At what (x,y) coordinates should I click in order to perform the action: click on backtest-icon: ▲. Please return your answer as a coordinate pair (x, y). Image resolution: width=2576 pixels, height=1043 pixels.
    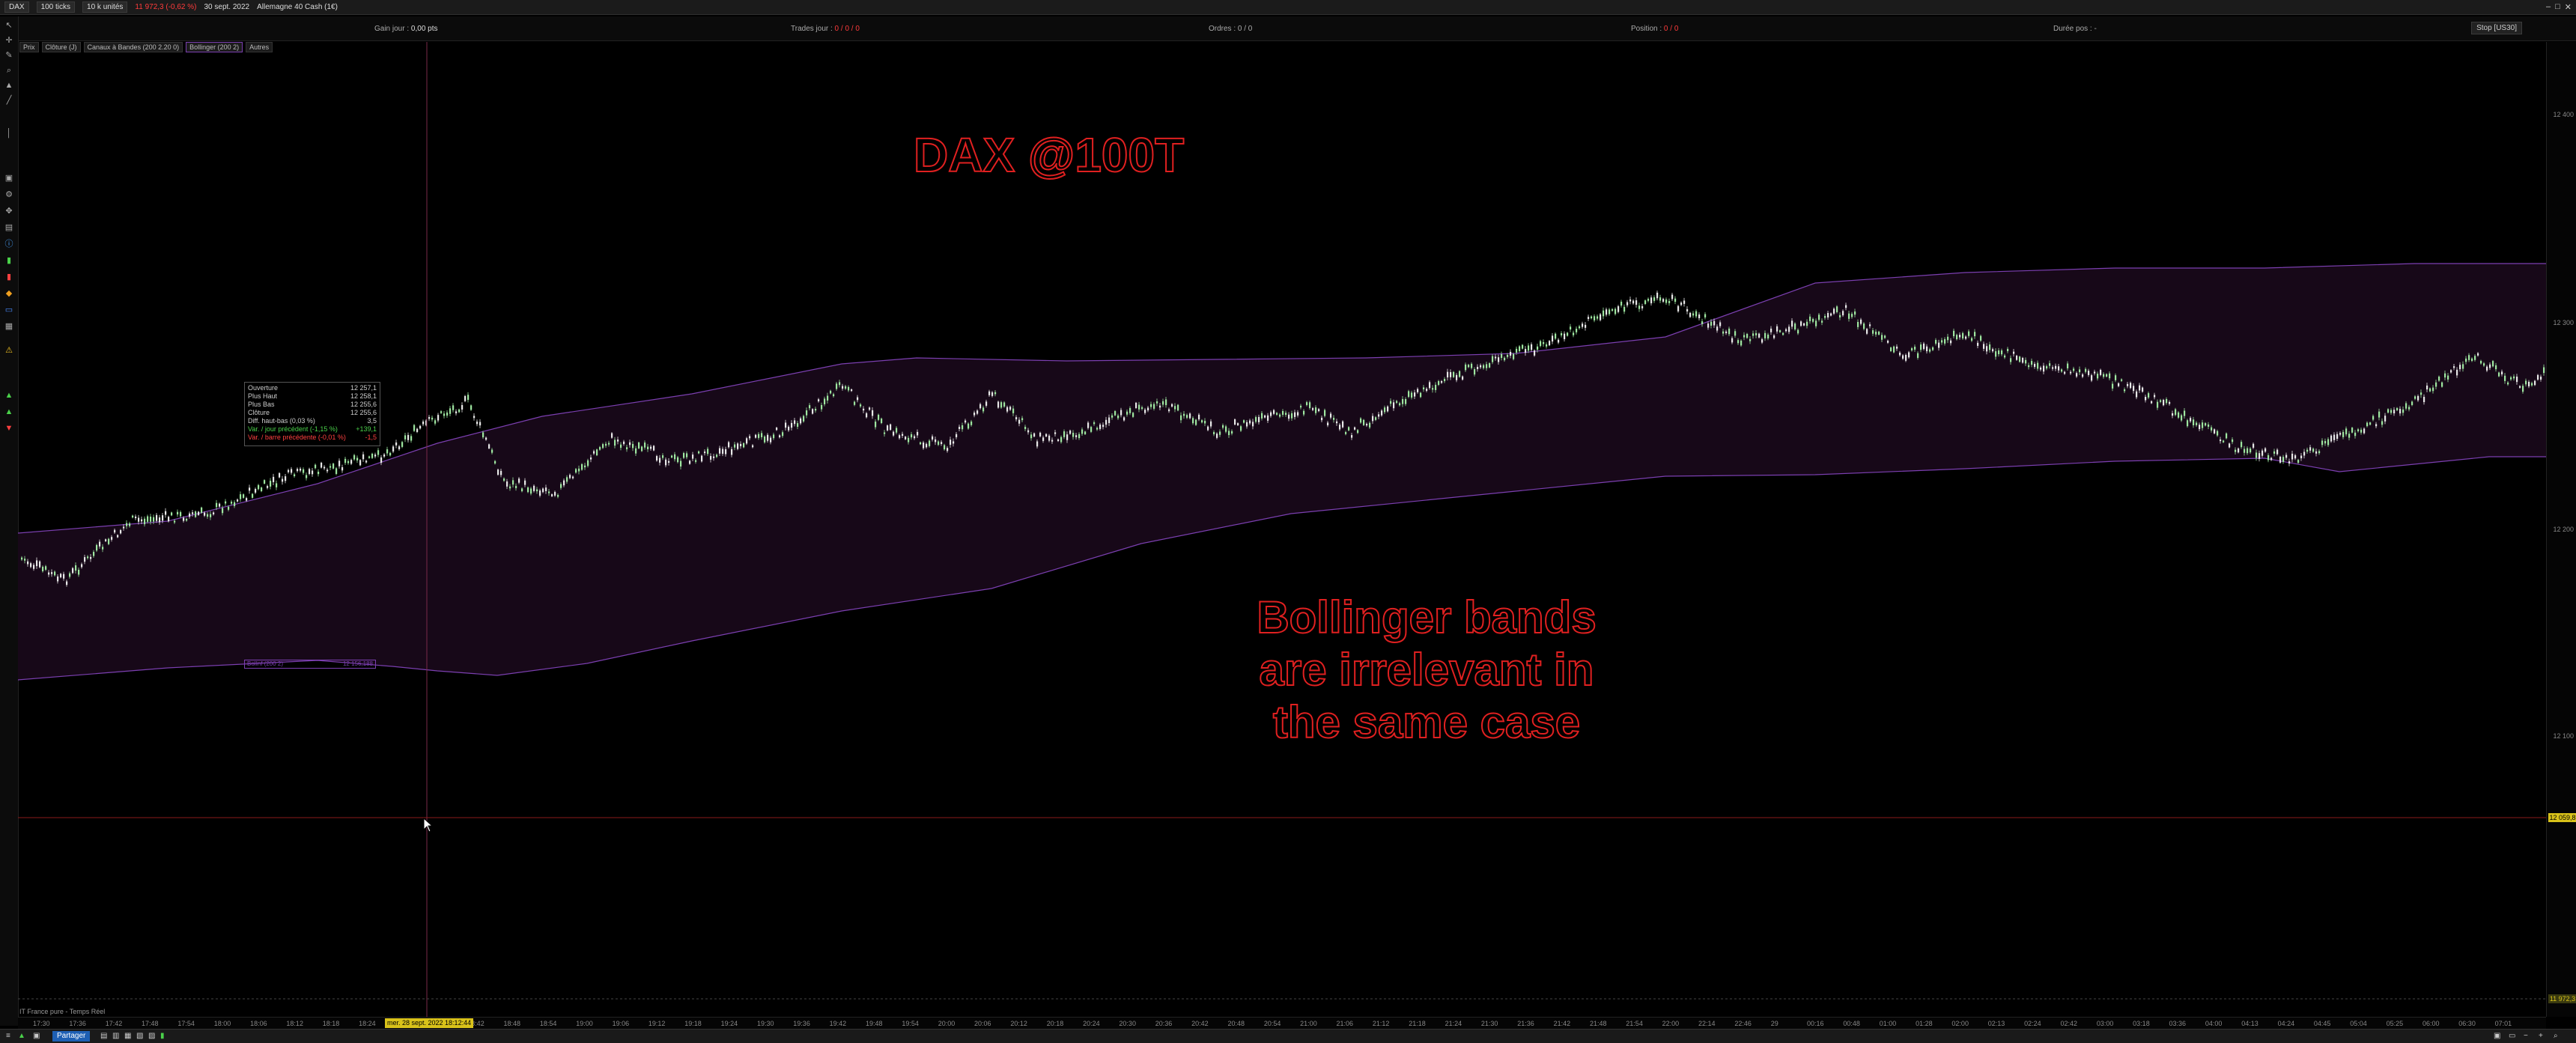
    Looking at the image, I should click on (9, 411).